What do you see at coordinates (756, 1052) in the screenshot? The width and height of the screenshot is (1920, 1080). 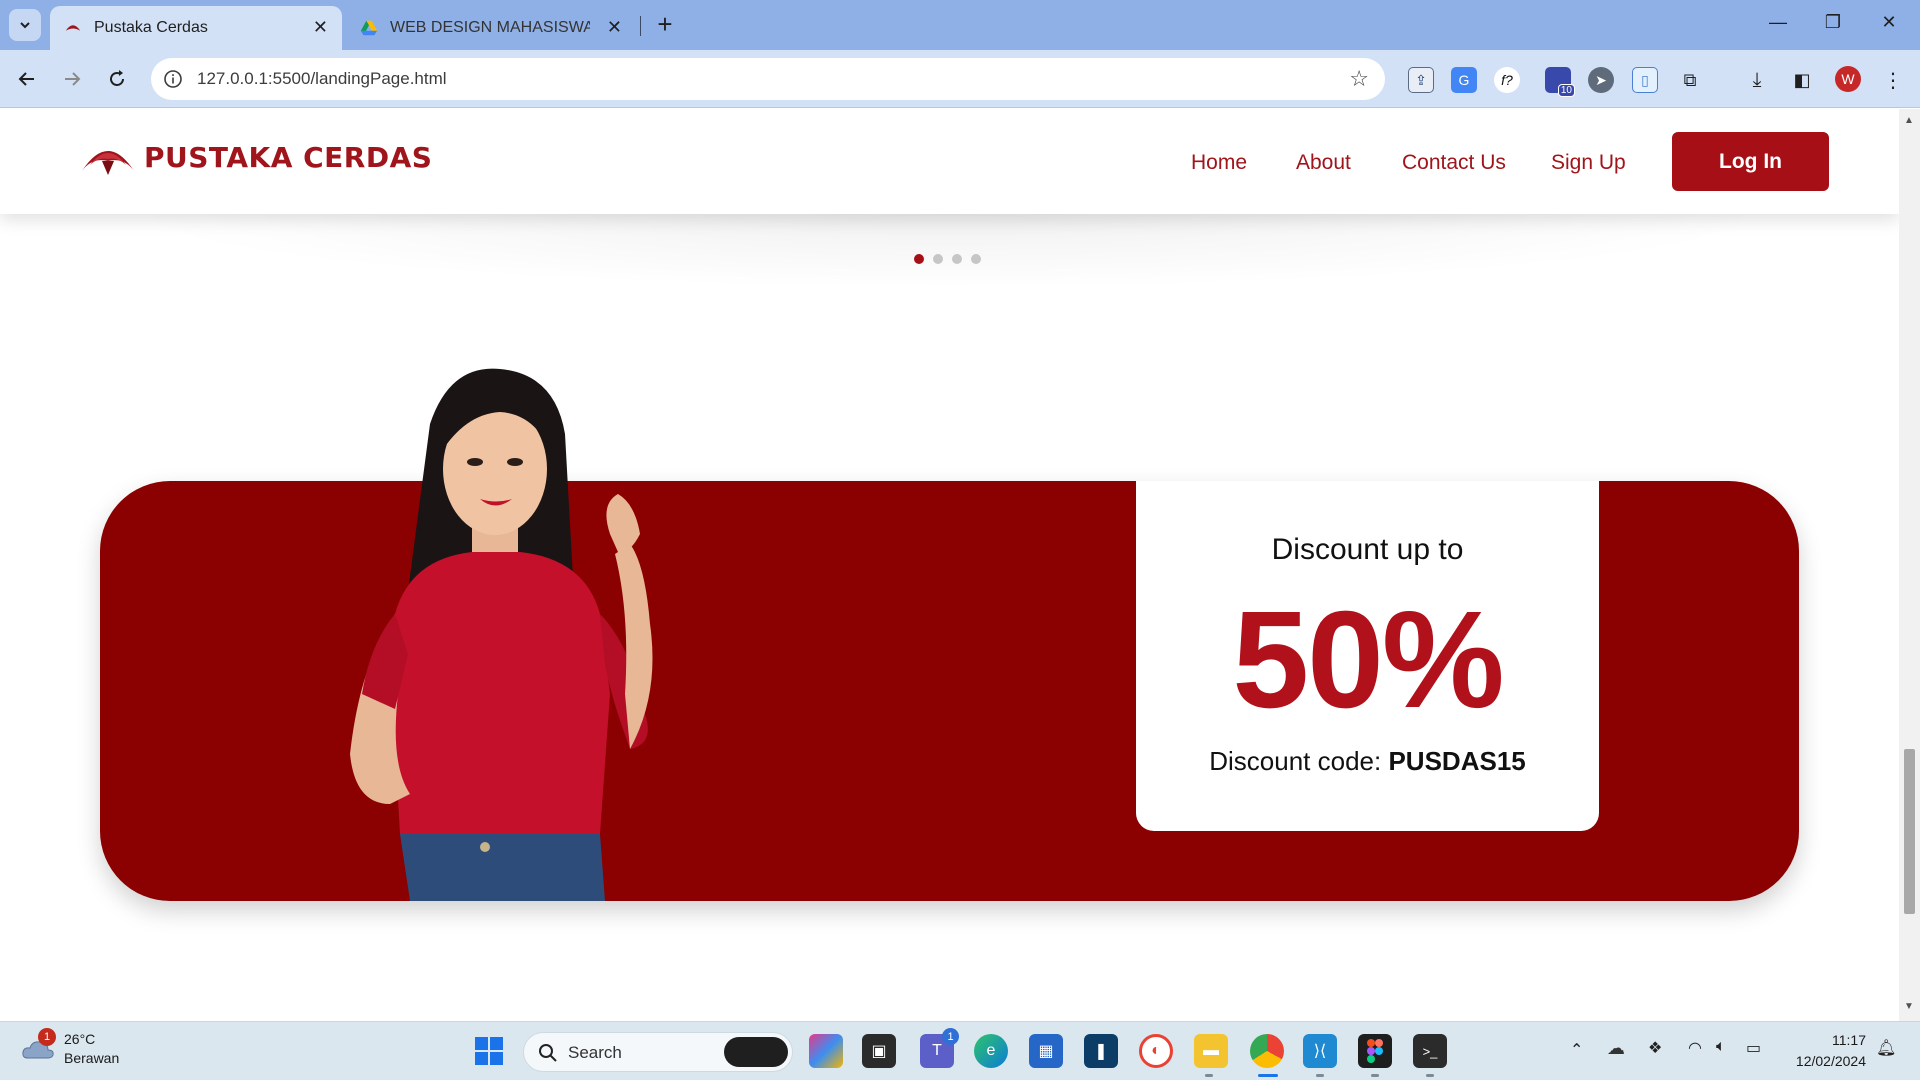 I see `copilot-search-icon` at bounding box center [756, 1052].